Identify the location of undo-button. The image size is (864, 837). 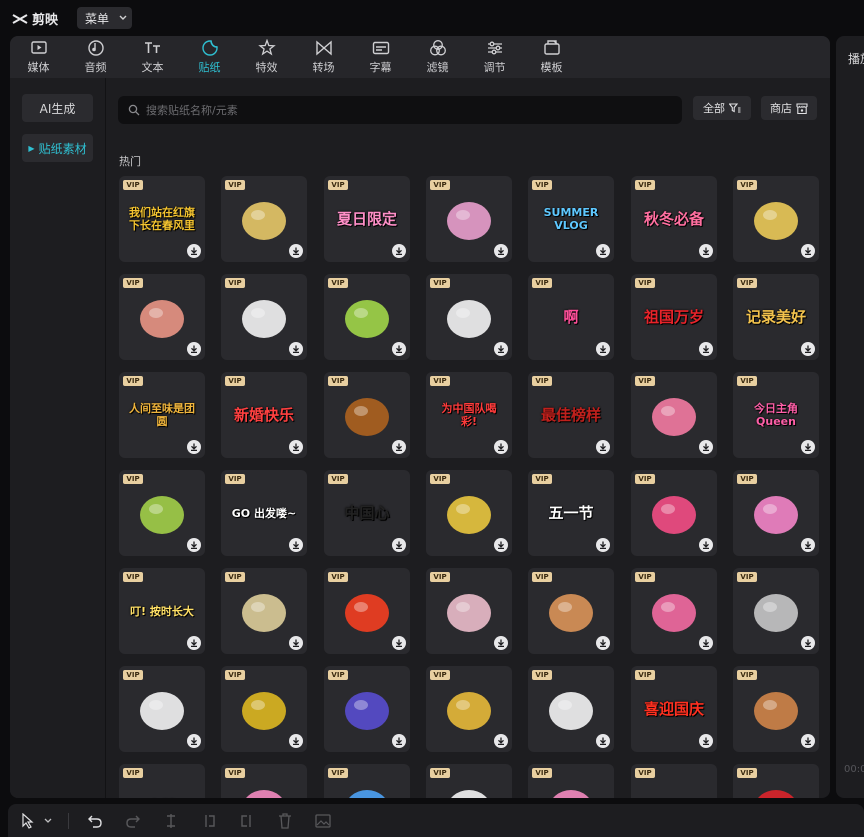
(95, 821).